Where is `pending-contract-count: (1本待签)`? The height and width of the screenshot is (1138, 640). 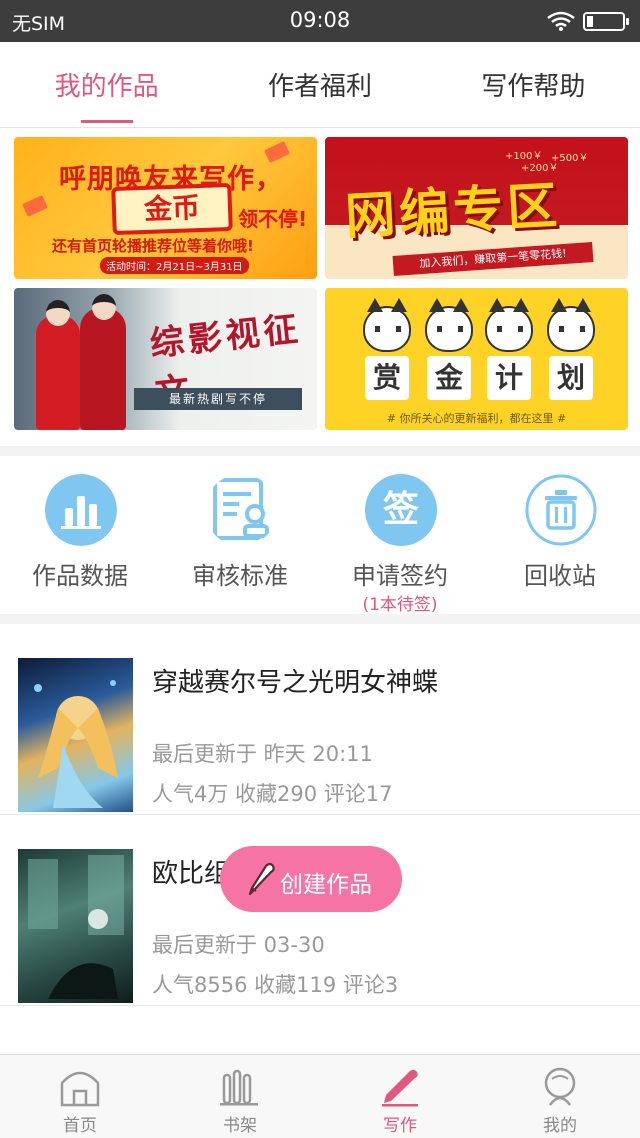 pending-contract-count: (1本待签) is located at coordinates (400, 605).